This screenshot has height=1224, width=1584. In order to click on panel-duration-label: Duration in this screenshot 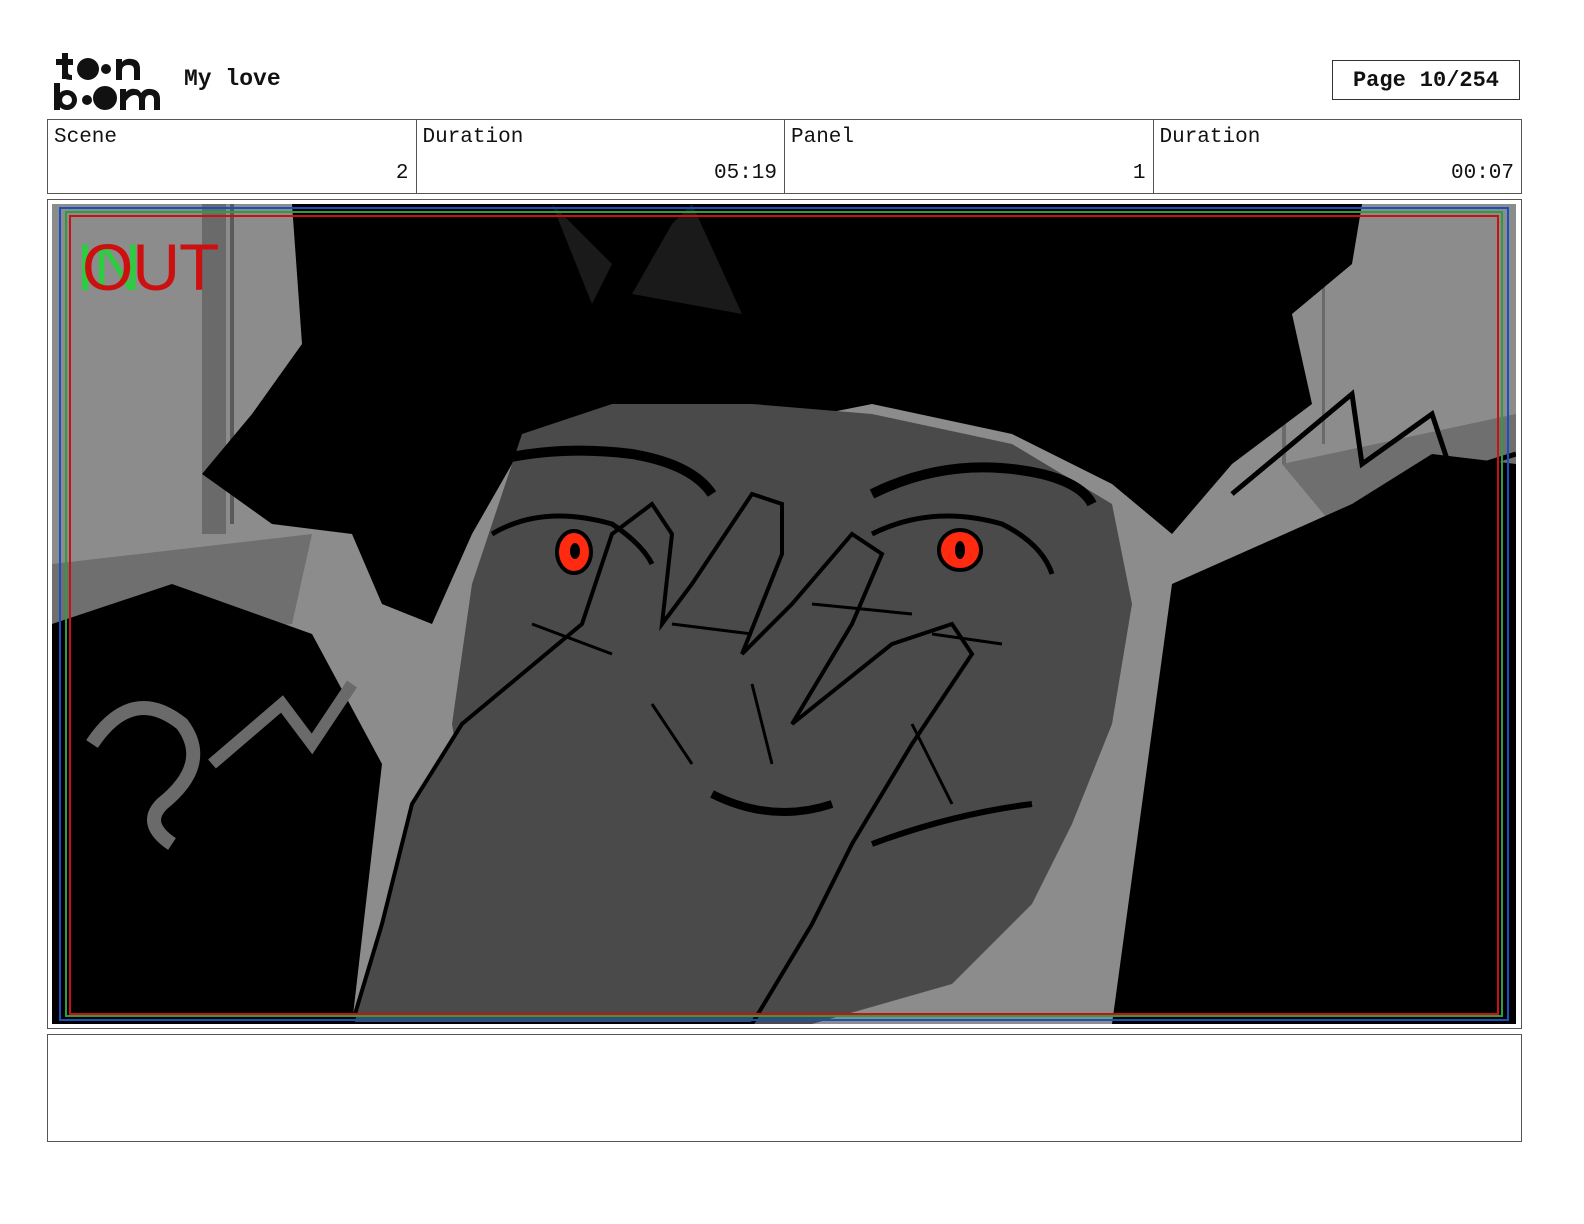, I will do `click(1210, 137)`.